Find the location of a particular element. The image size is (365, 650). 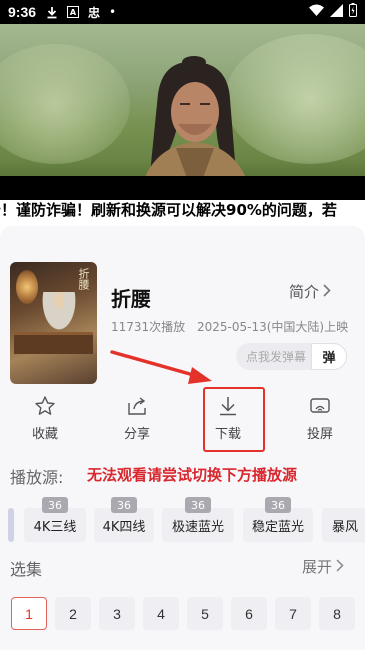

cast-label: 投屏 is located at coordinates (319, 434).